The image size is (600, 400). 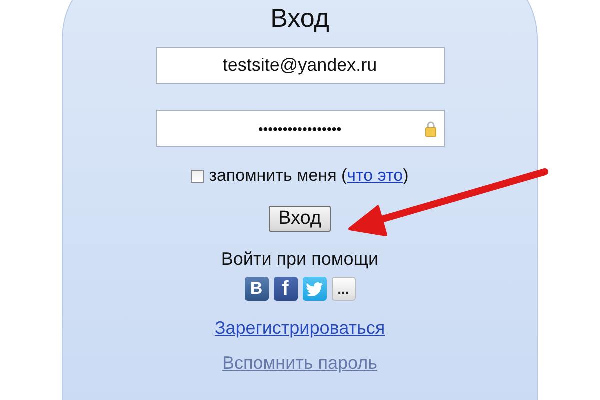 What do you see at coordinates (300, 259) in the screenshot?
I see `social-login-heading: Войти при помощи` at bounding box center [300, 259].